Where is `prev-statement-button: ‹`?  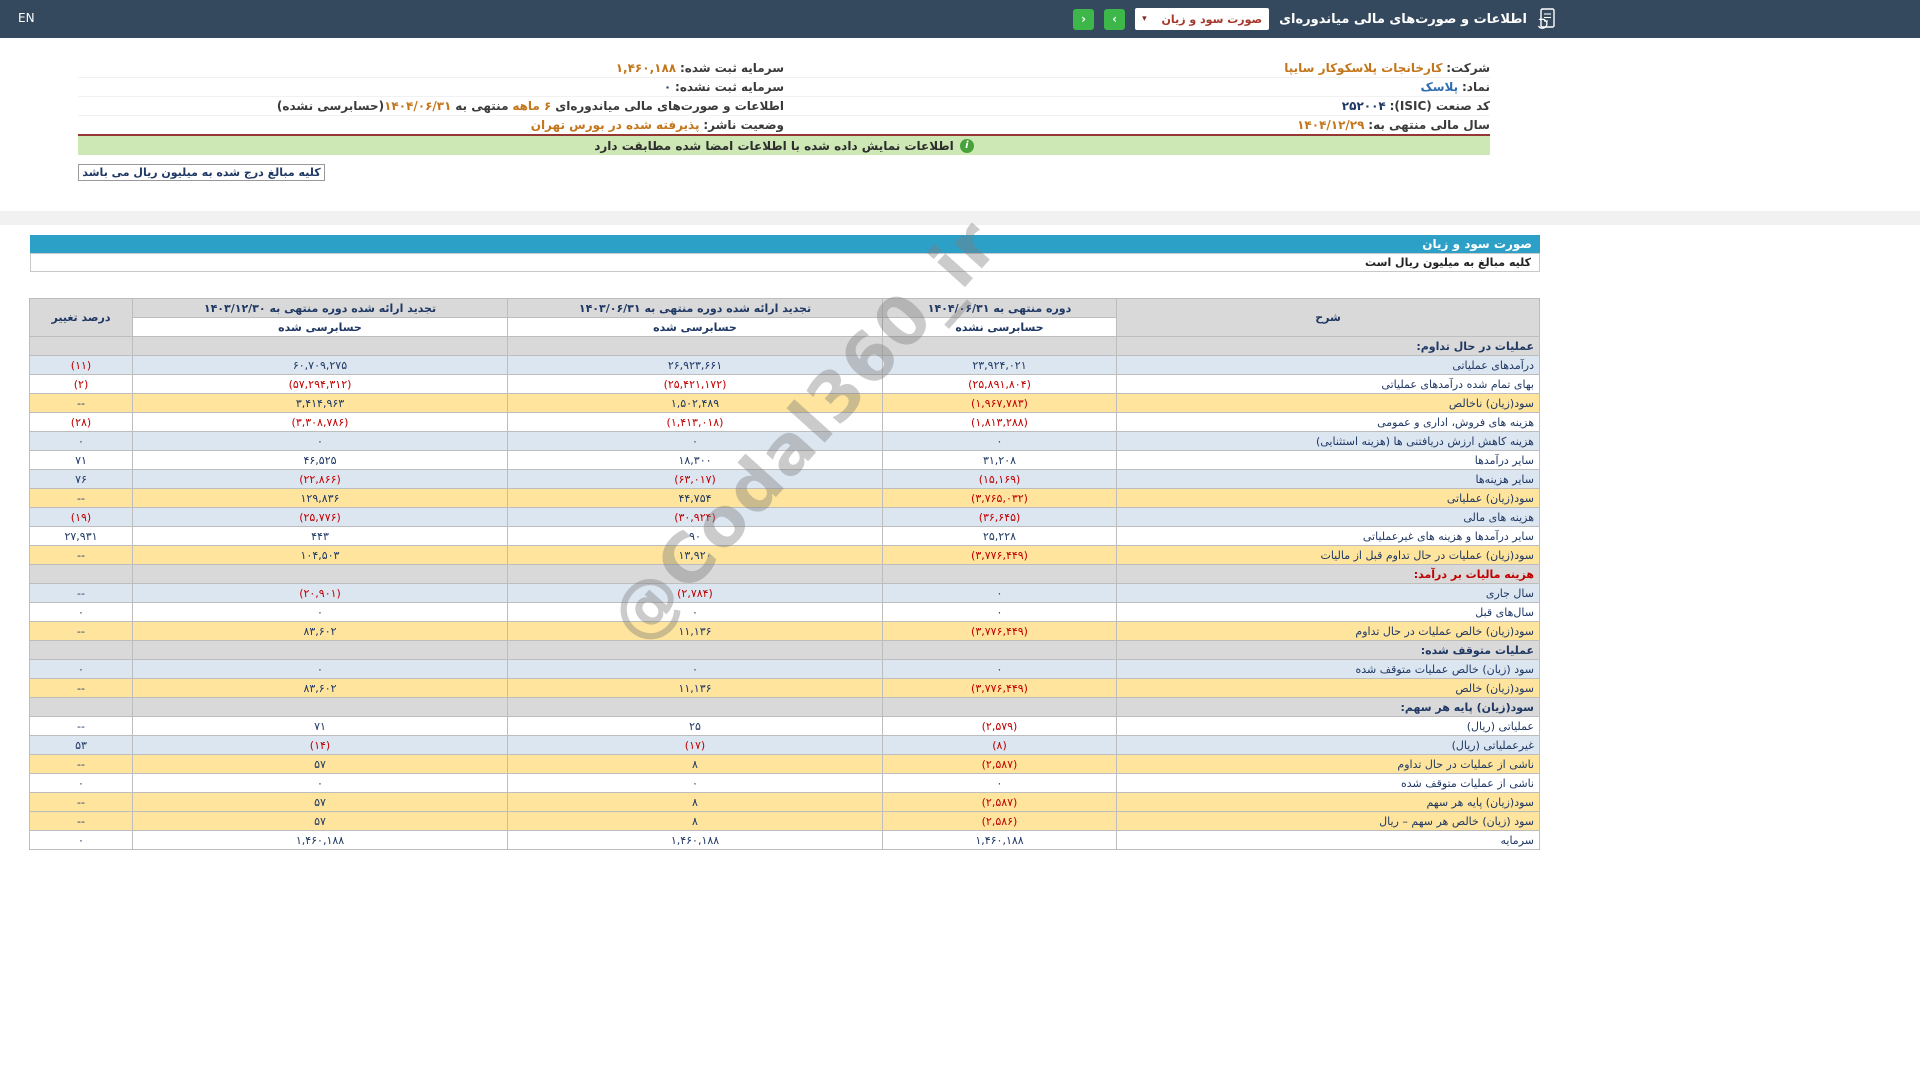
prev-statement-button: ‹ is located at coordinates (1115, 19).